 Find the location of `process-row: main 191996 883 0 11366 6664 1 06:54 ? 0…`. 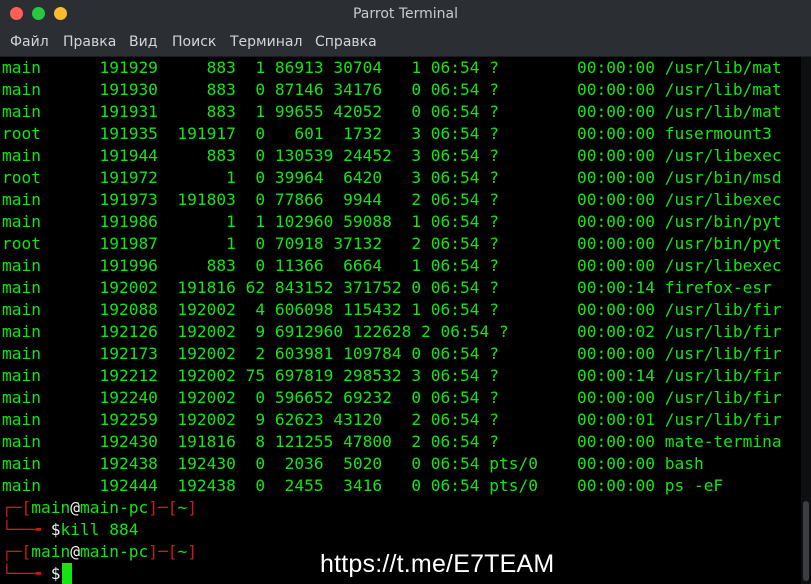

process-row: main 191996 883 0 11366 6664 1 06:54 ? 0… is located at coordinates (392, 265).